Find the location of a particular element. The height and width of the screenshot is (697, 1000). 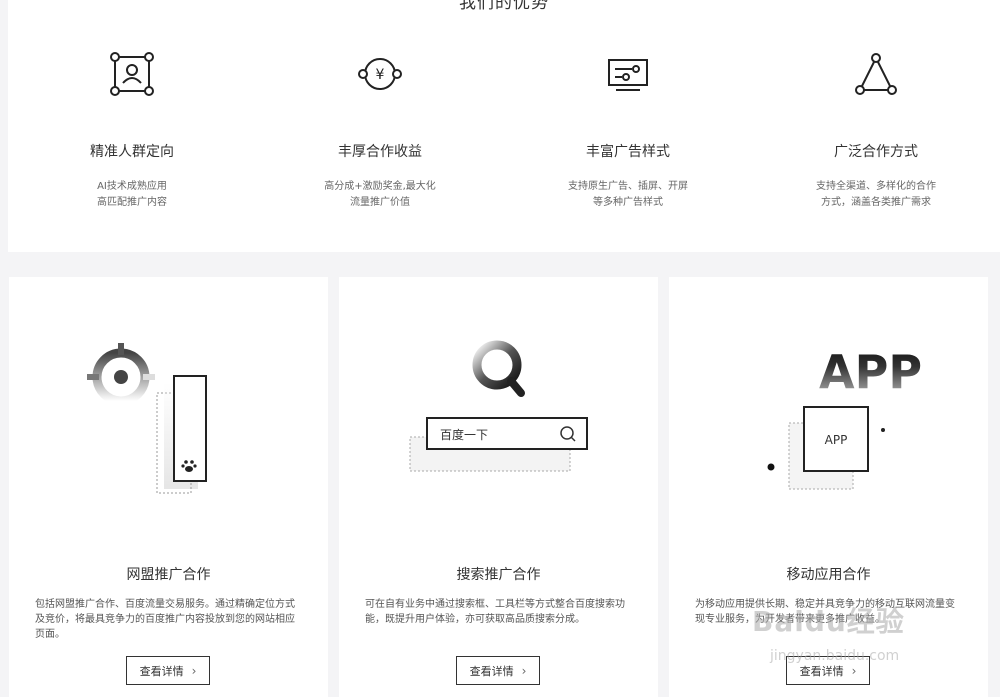

advantage-title: 广泛合作方式 is located at coordinates (876, 152).